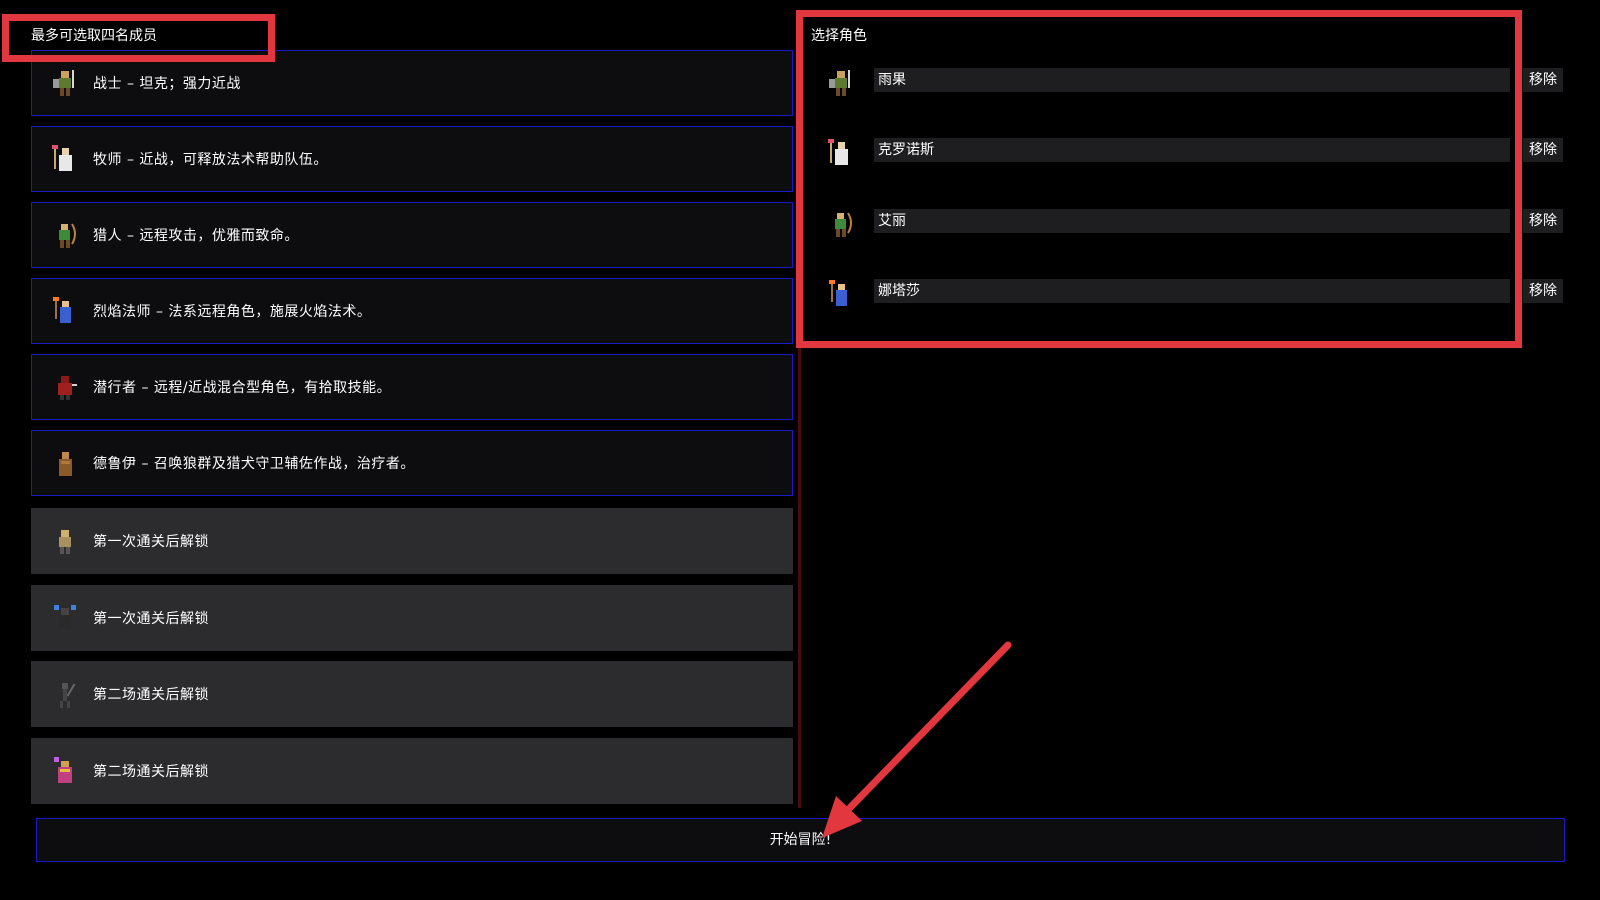 The height and width of the screenshot is (900, 1600). Describe the element at coordinates (65, 617) in the screenshot. I see `locked-caster-sprite-icon` at that location.